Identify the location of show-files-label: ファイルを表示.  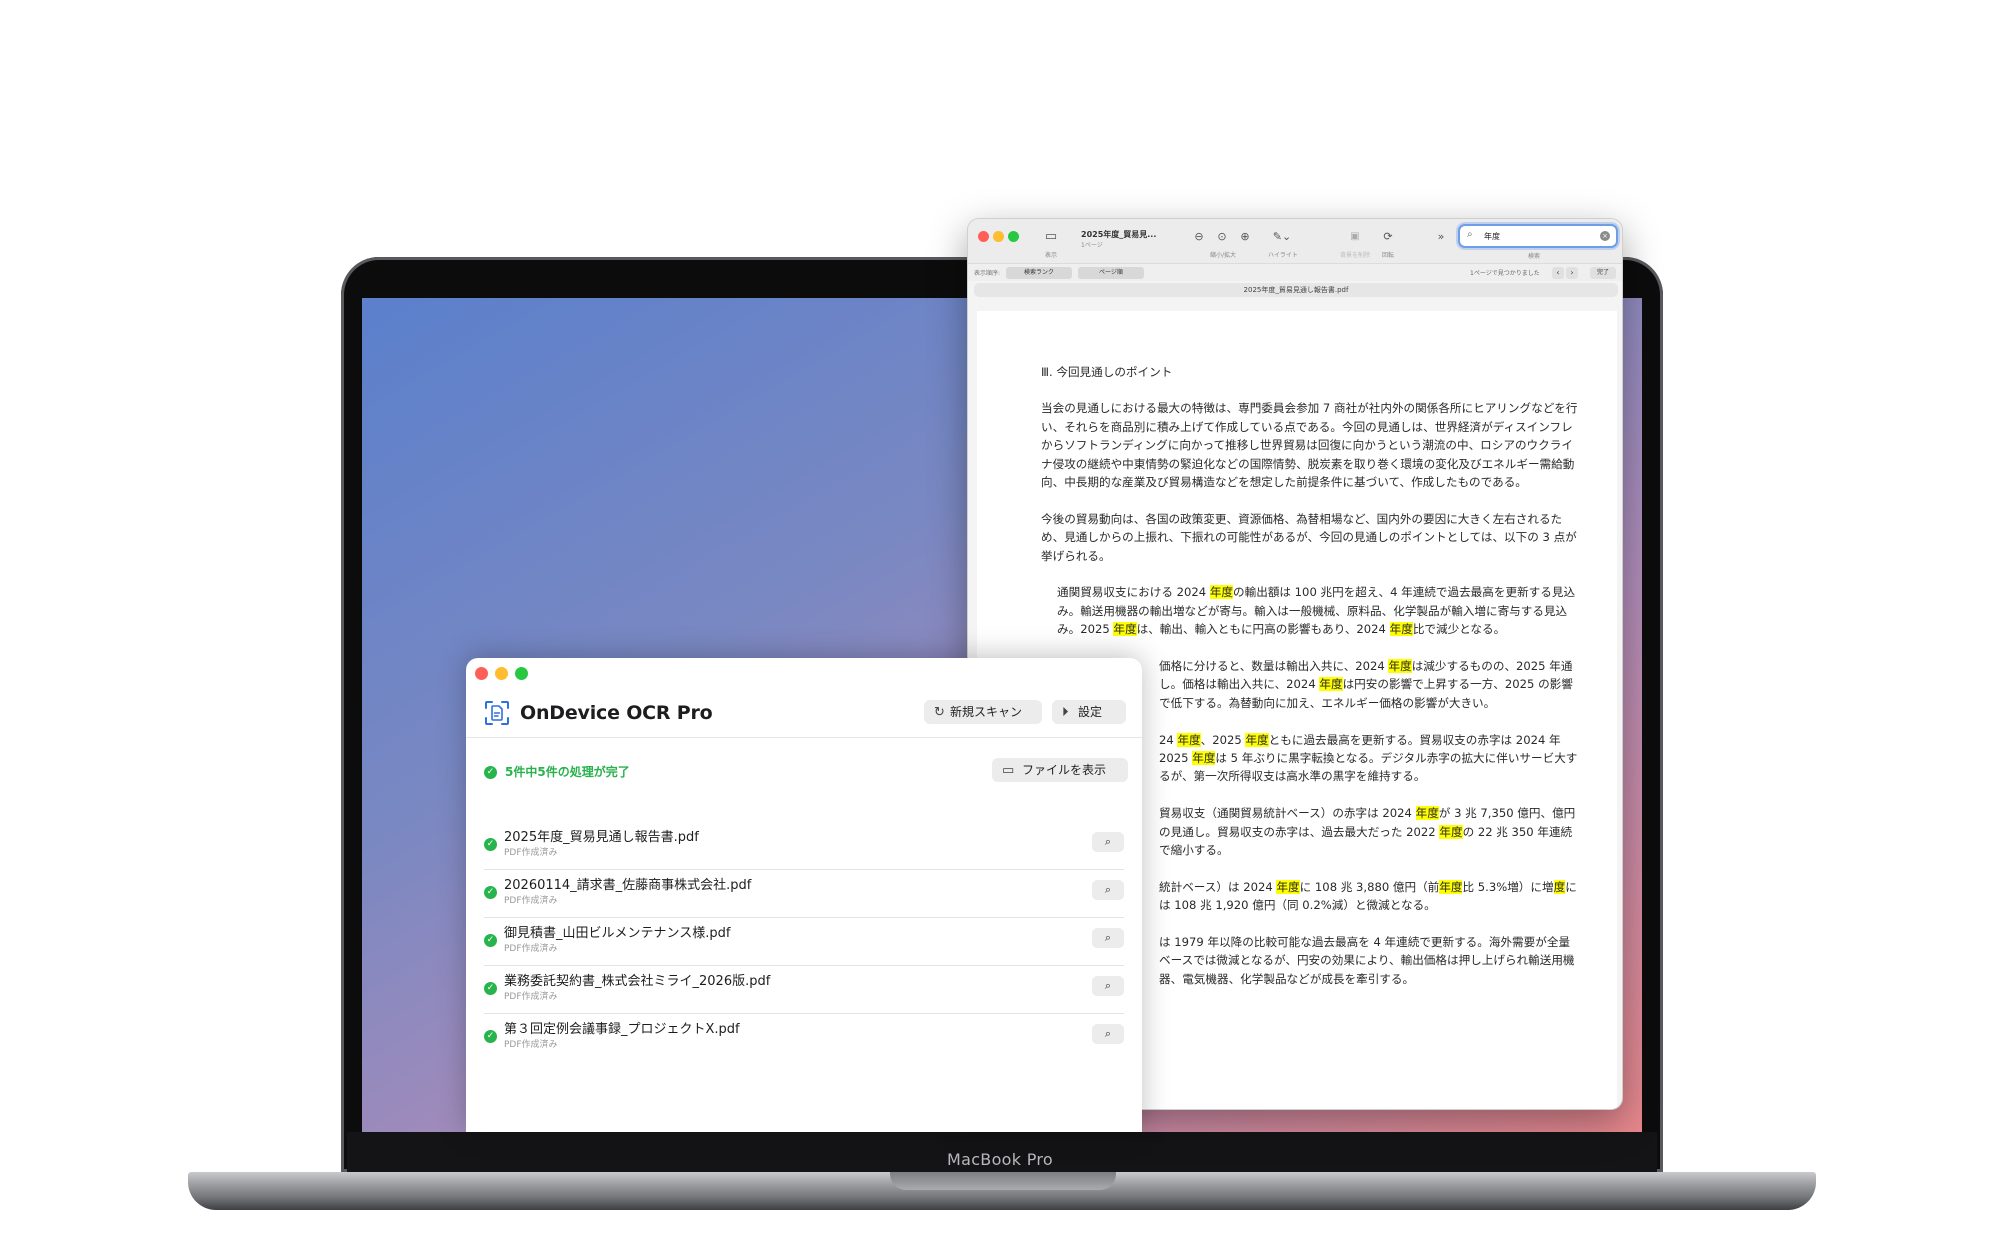
(1064, 770).